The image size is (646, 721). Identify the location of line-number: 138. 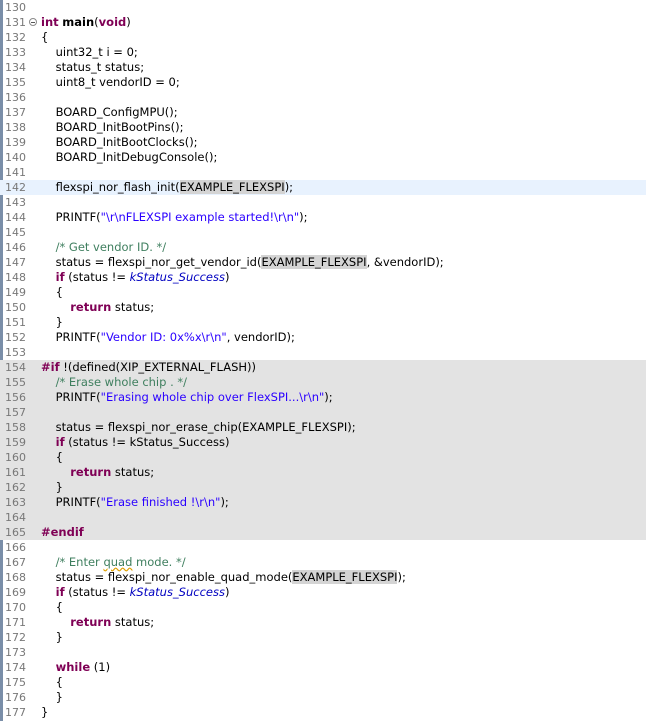
(15, 127).